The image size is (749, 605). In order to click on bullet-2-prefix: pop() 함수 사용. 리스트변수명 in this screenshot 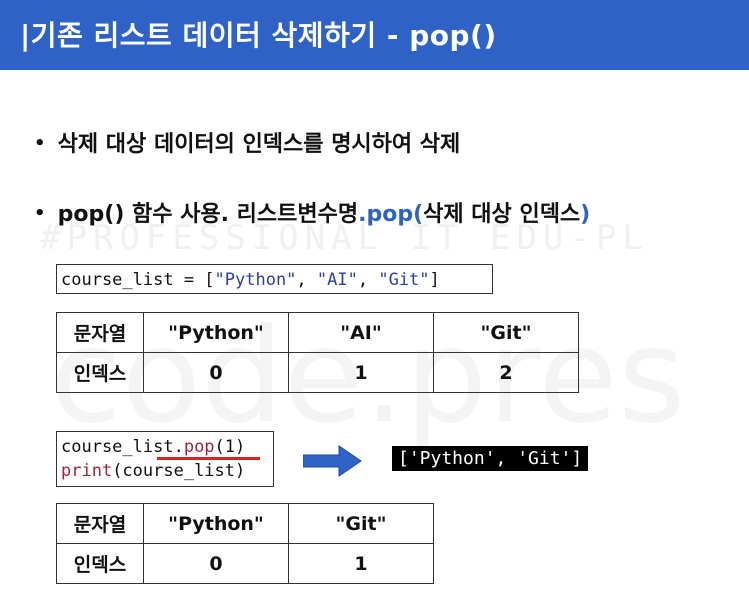, I will do `click(208, 214)`.